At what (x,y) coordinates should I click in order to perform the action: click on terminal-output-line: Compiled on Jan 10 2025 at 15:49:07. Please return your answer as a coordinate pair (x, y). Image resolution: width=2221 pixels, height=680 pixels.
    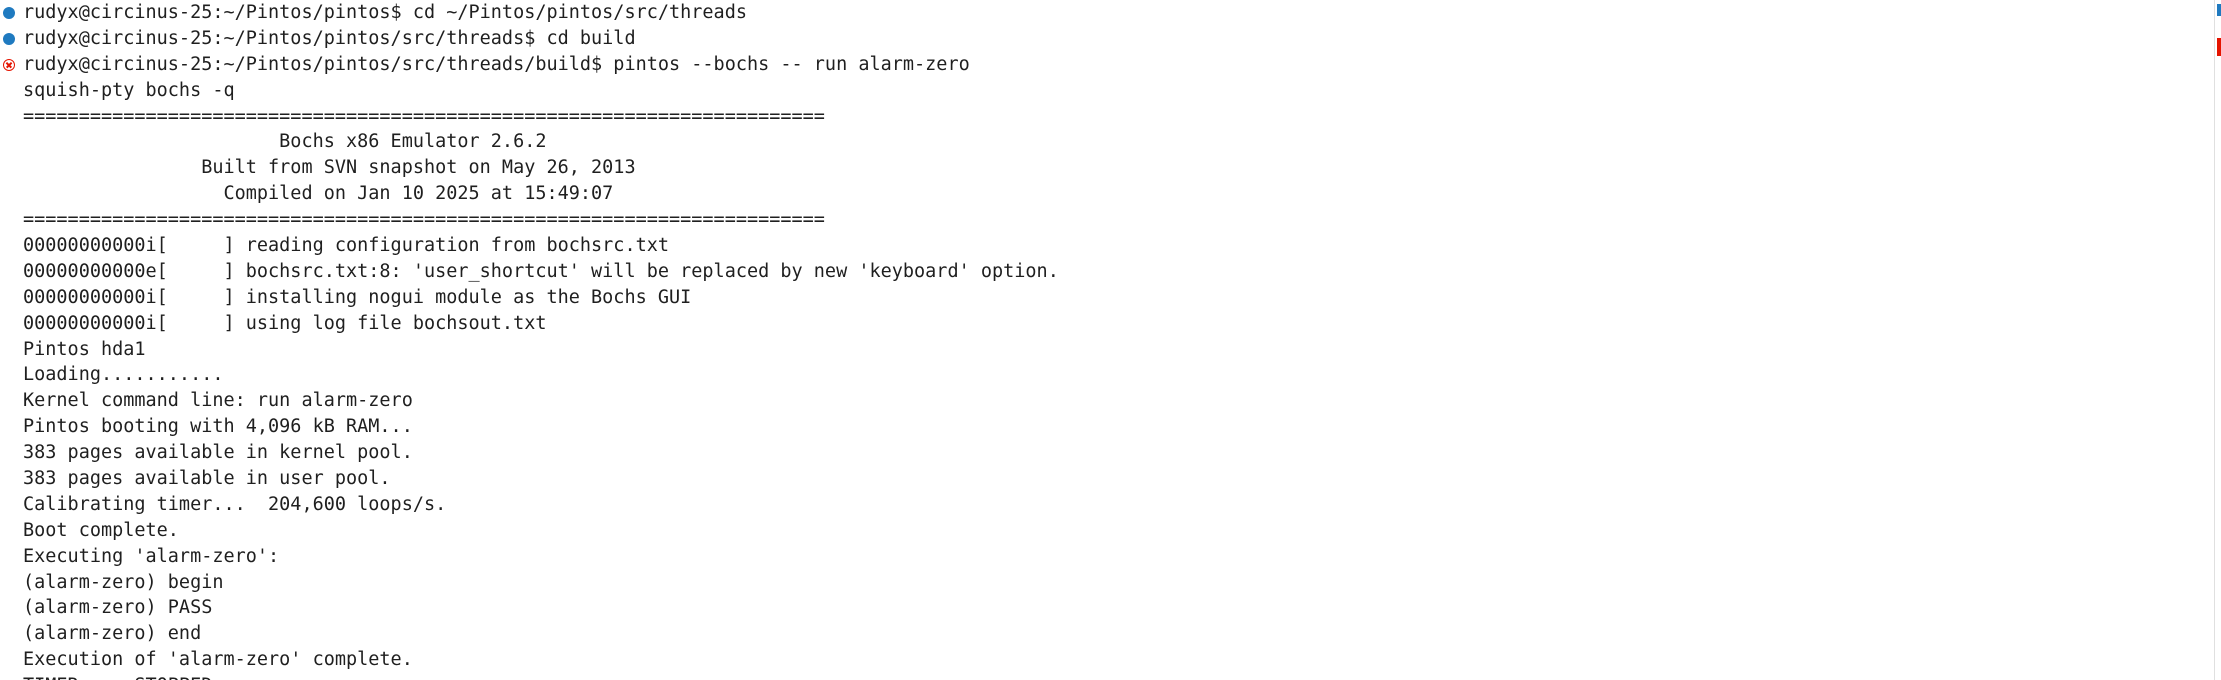
    Looking at the image, I should click on (1104, 194).